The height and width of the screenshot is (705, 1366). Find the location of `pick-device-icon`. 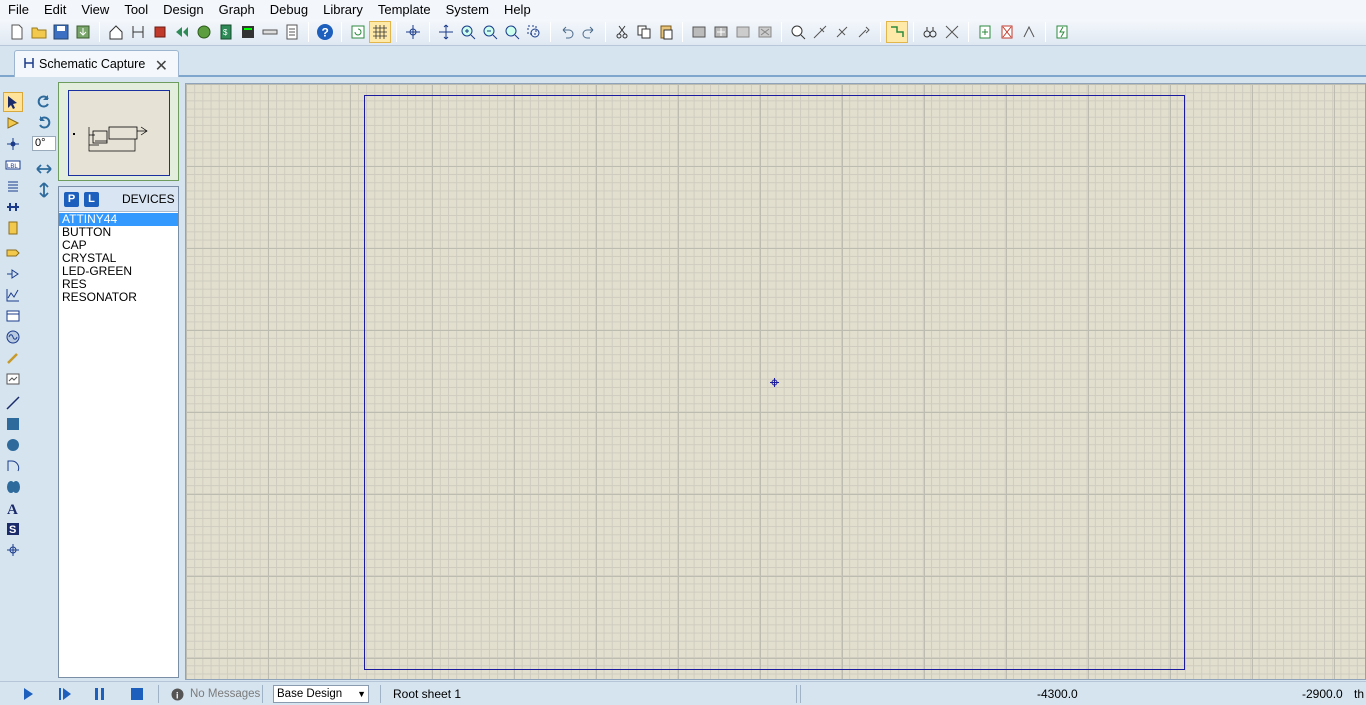

pick-device-icon is located at coordinates (798, 32).